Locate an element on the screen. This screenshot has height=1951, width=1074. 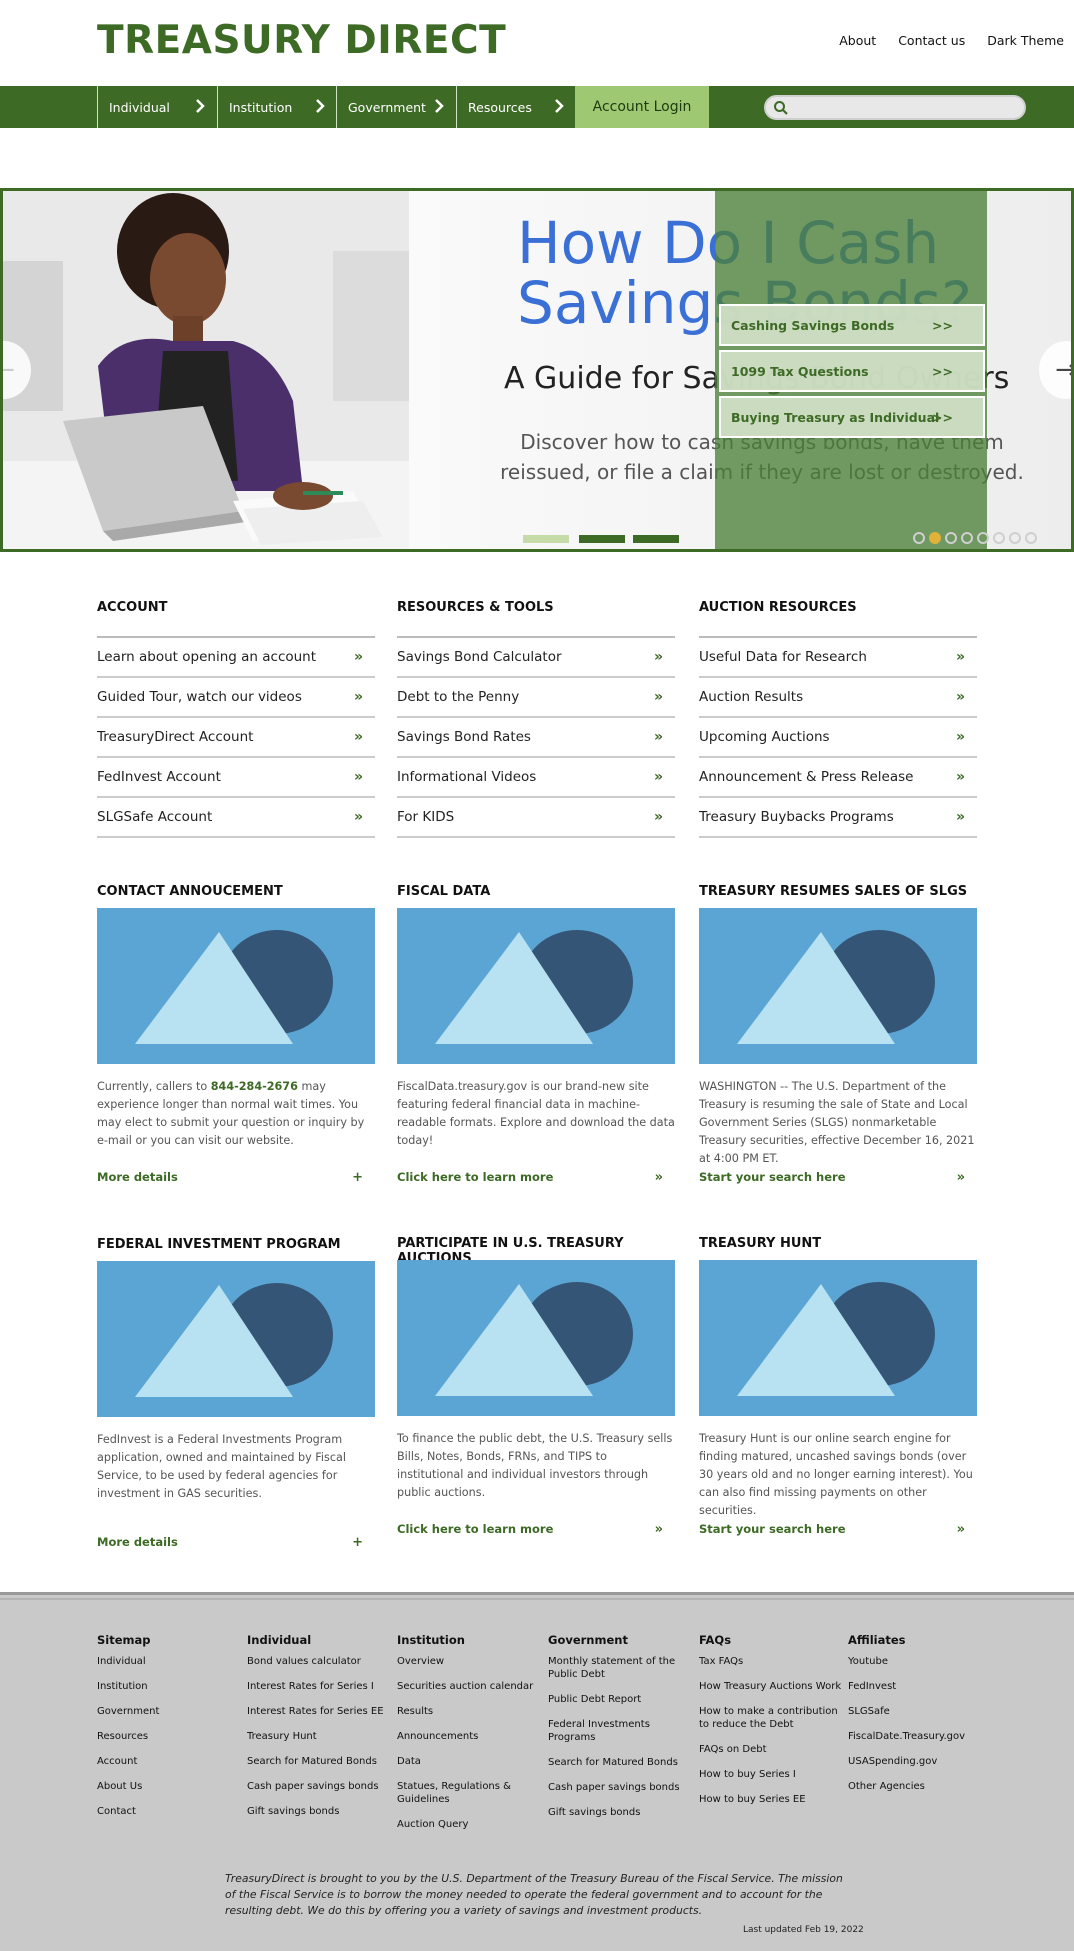
list-item: For KIDS » is located at coordinates (536, 818).